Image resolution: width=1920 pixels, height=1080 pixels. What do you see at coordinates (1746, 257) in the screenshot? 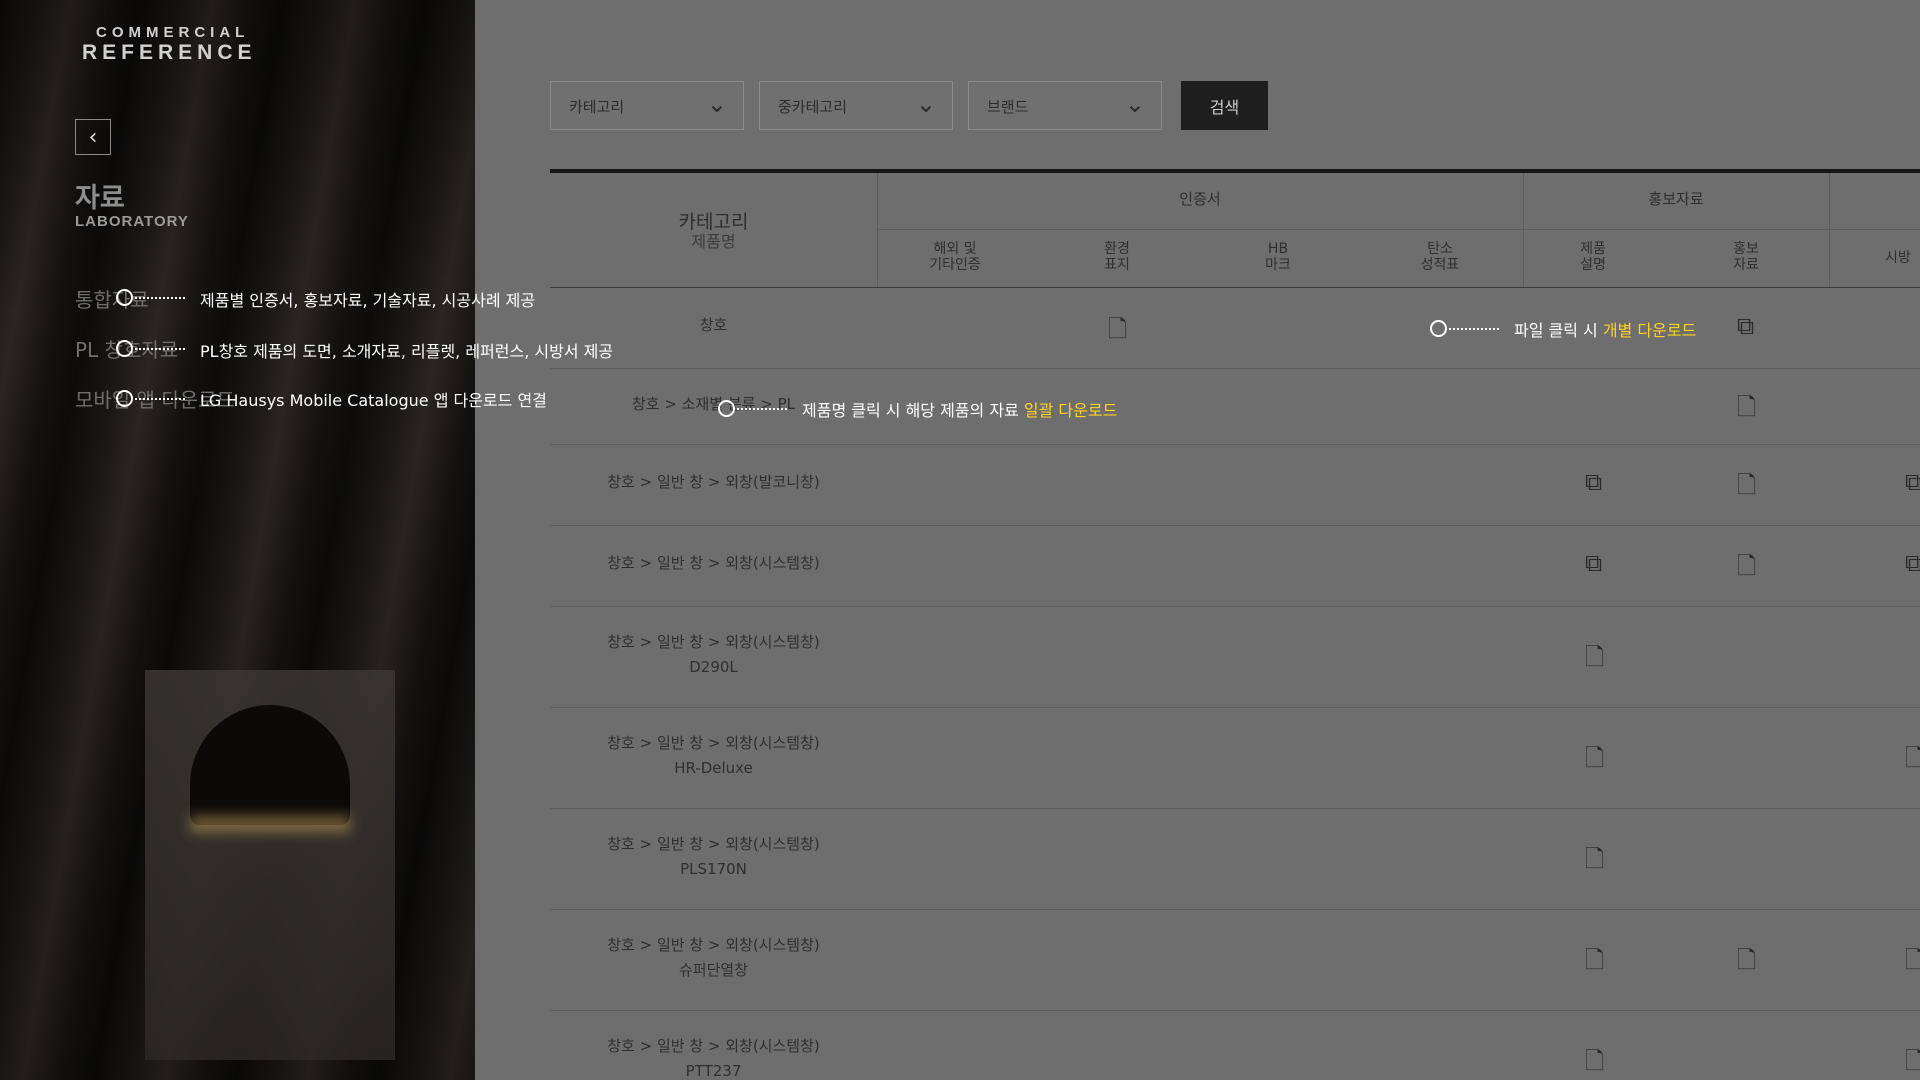
I see `column-header-promo: 홍보 자료` at bounding box center [1746, 257].